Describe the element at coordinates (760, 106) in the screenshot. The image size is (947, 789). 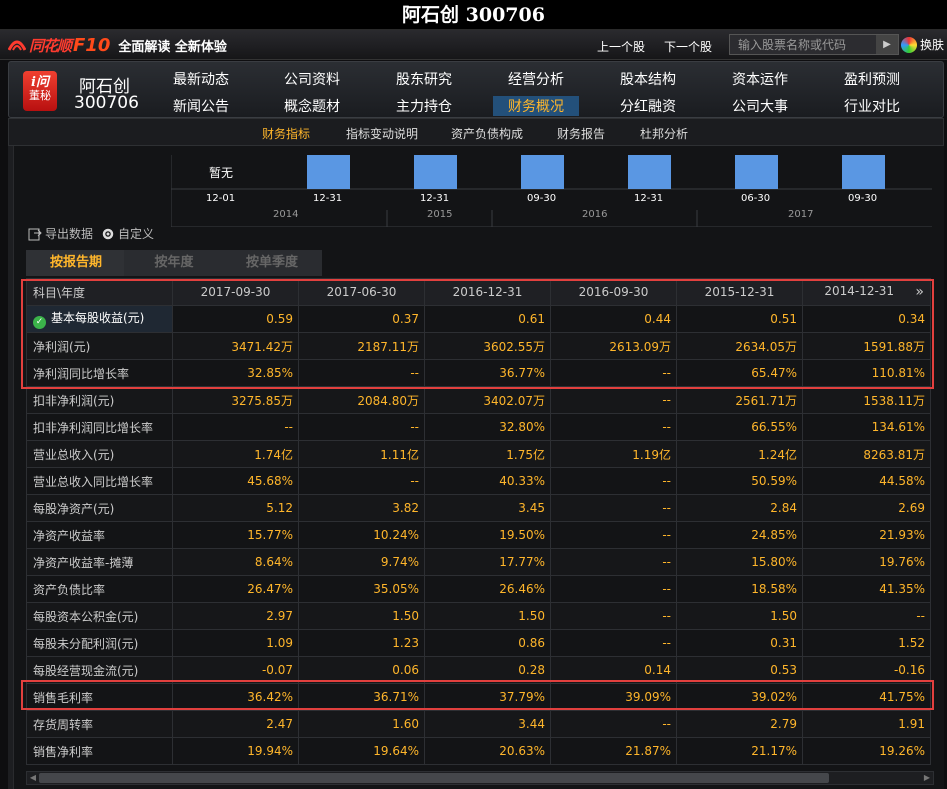
I see `nav-item-row2-5: 公司大事` at that location.